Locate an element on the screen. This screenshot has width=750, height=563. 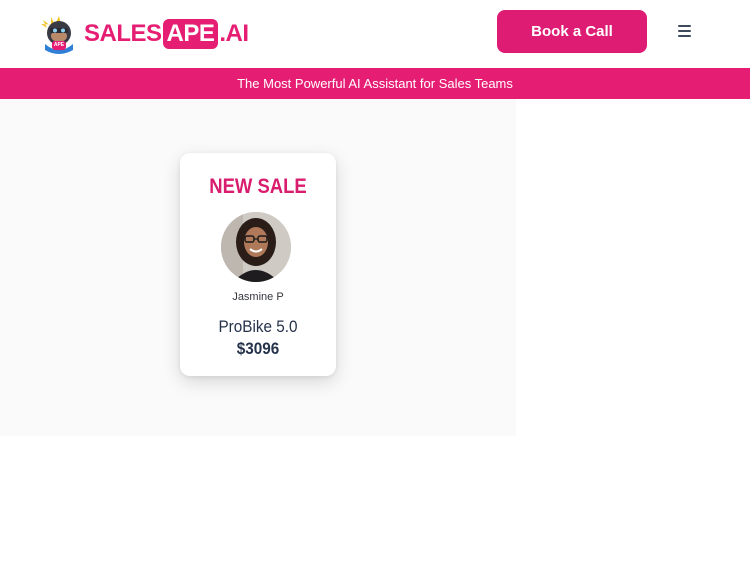
new-sale-card: NEW SALE Jasmine P ProBike 5.0 $3096 is located at coordinates (258, 264).